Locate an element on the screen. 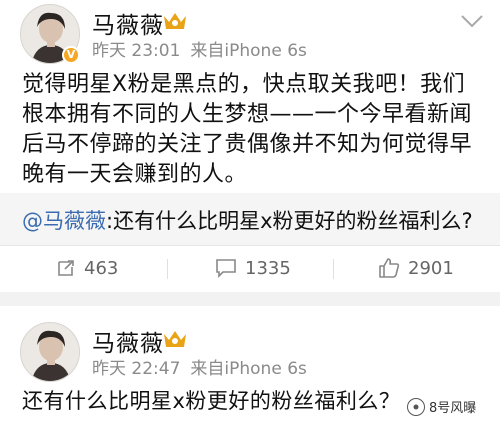  watermark-text: 8号风曝 is located at coordinates (453, 408).